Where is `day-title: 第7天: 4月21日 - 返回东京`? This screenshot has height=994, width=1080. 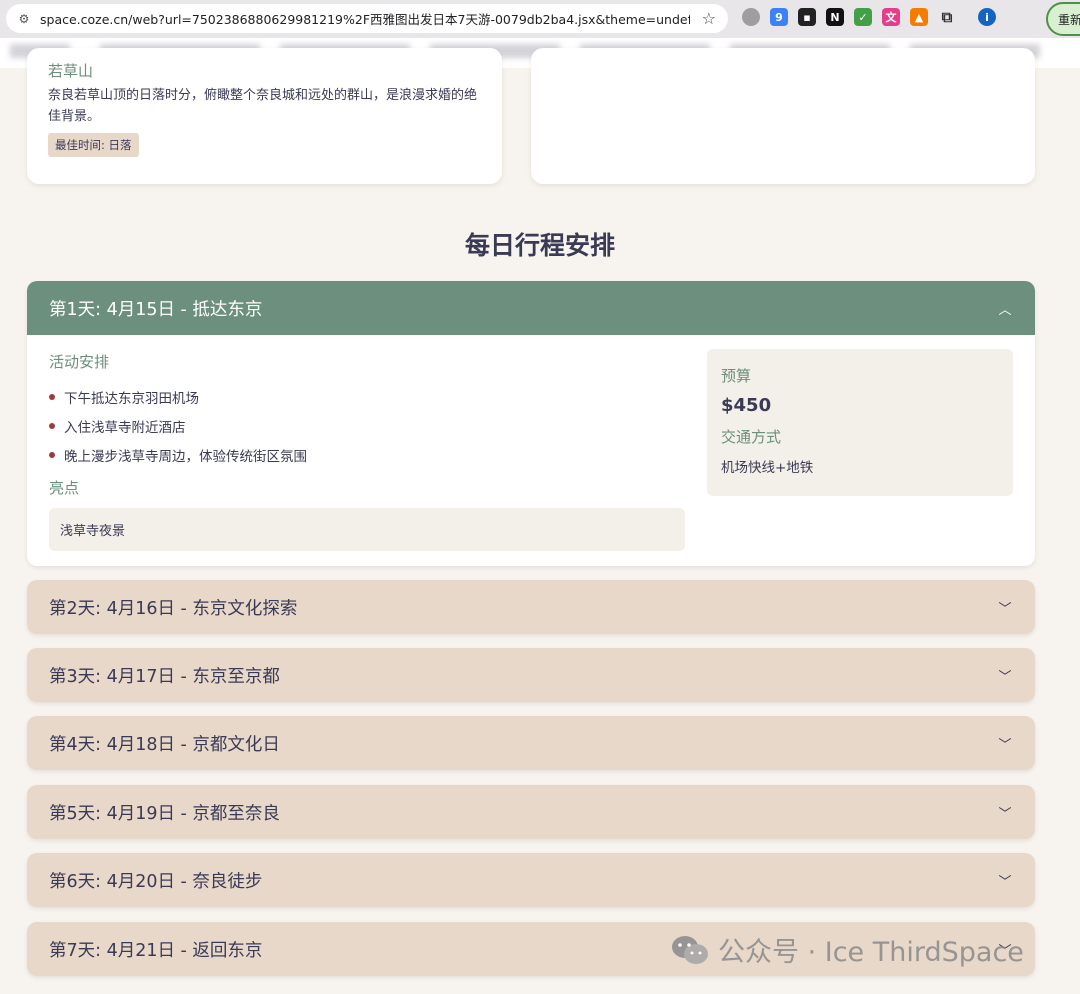
day-title: 第7天: 4月21日 - 返回东京 is located at coordinates (156, 950).